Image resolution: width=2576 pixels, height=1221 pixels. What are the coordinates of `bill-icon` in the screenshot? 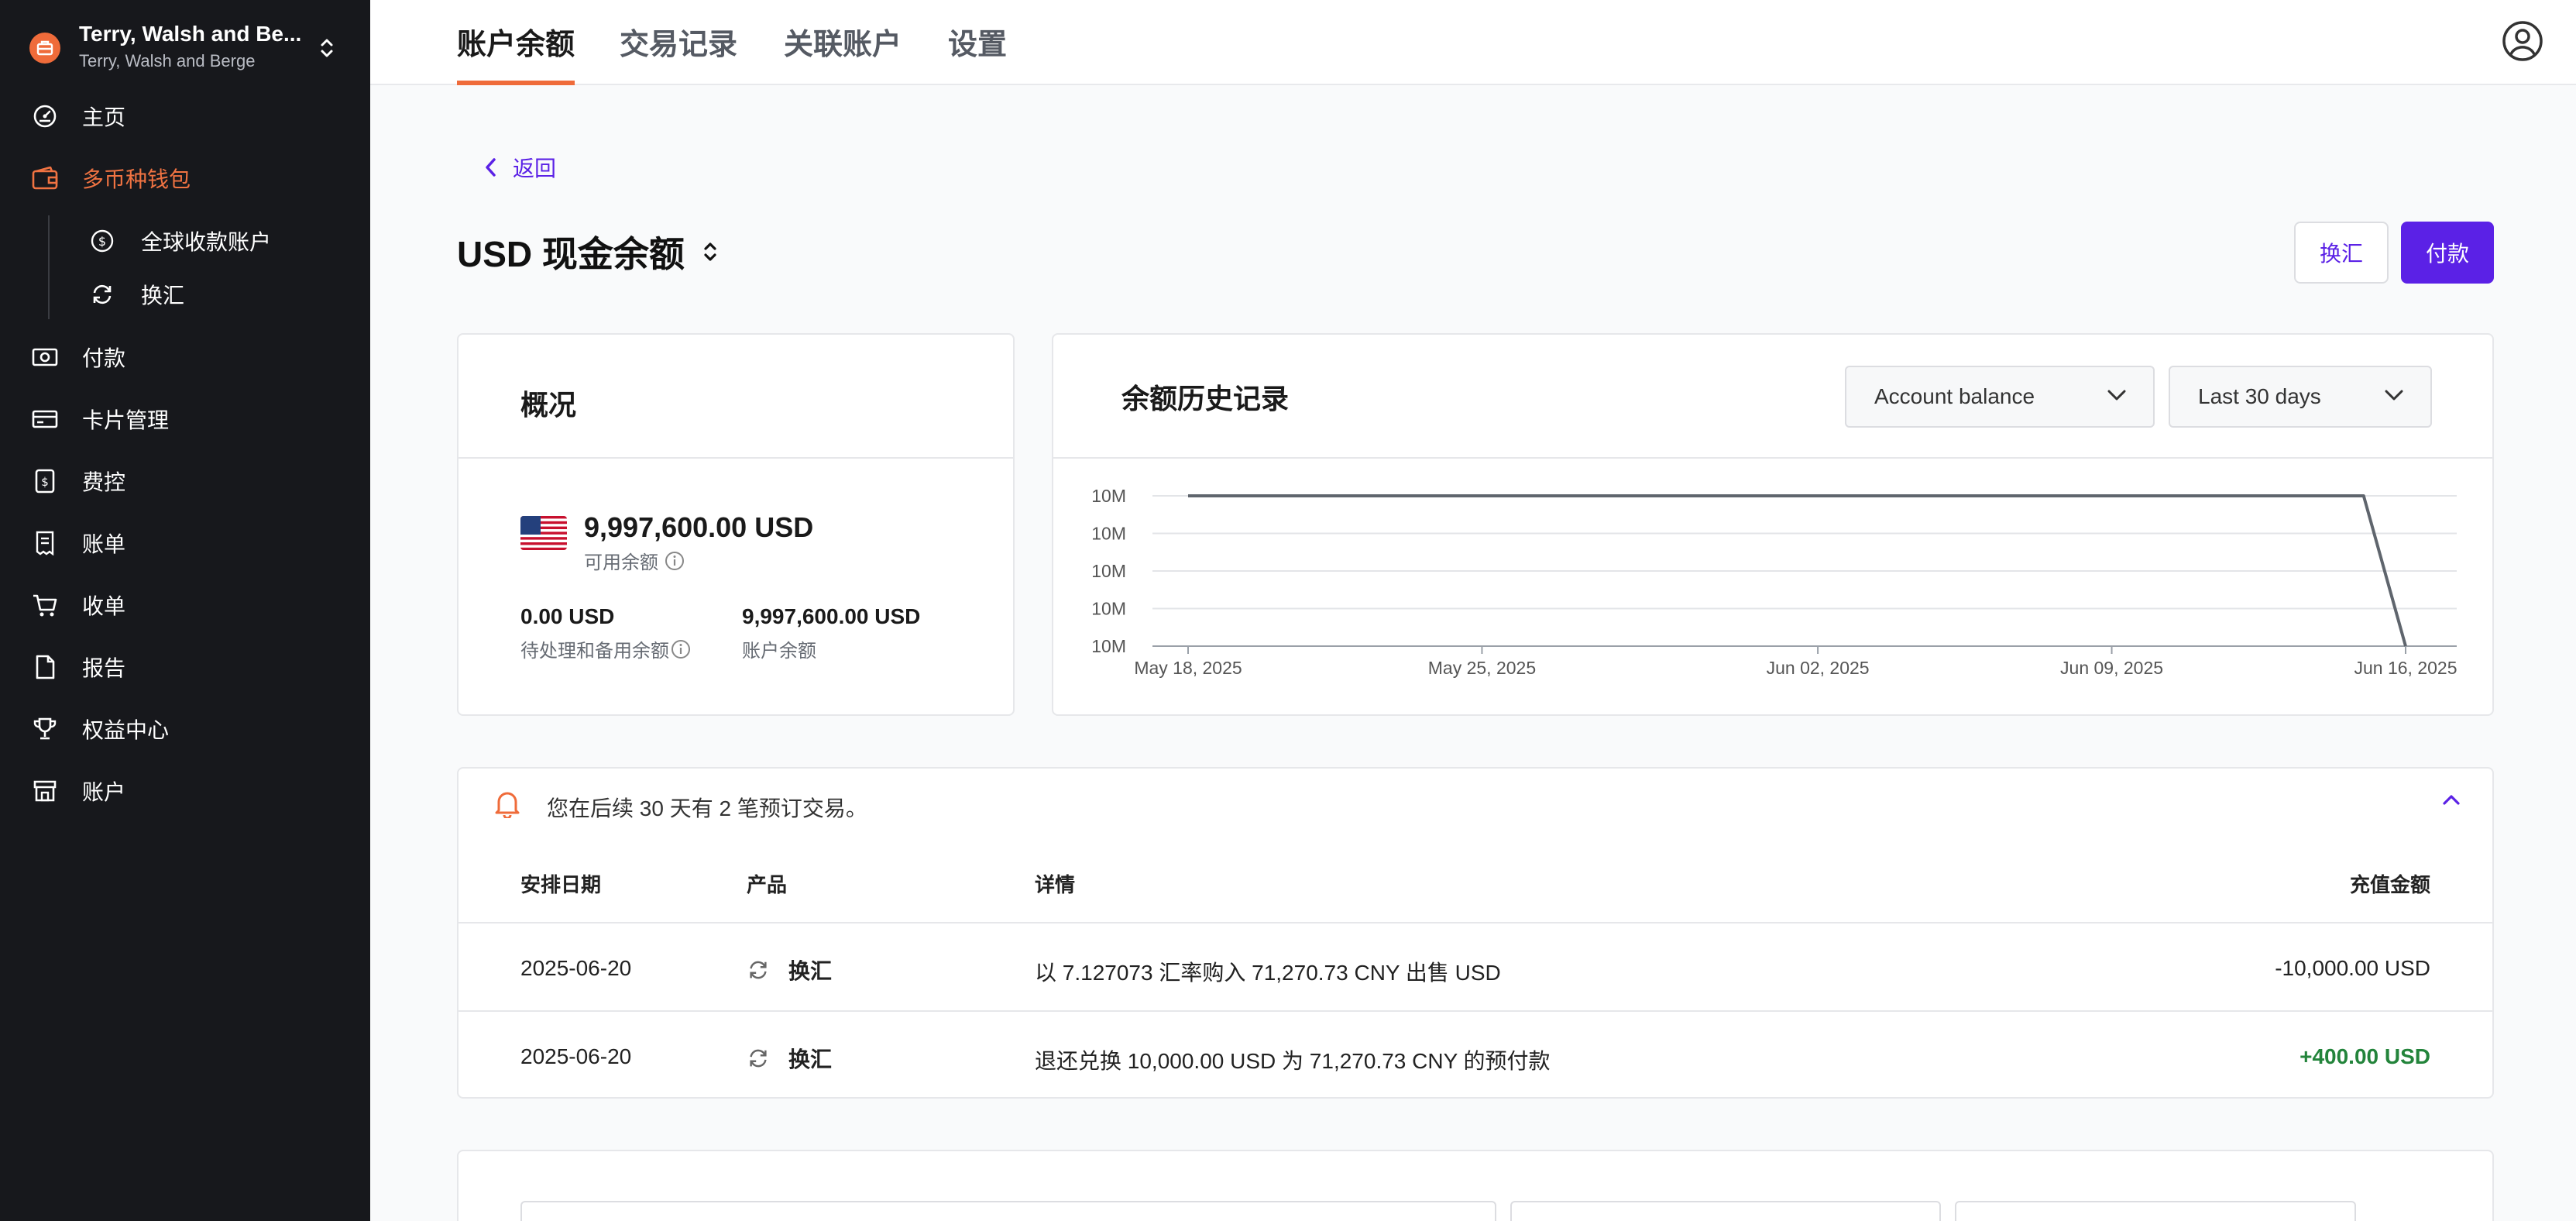 It's located at (45, 543).